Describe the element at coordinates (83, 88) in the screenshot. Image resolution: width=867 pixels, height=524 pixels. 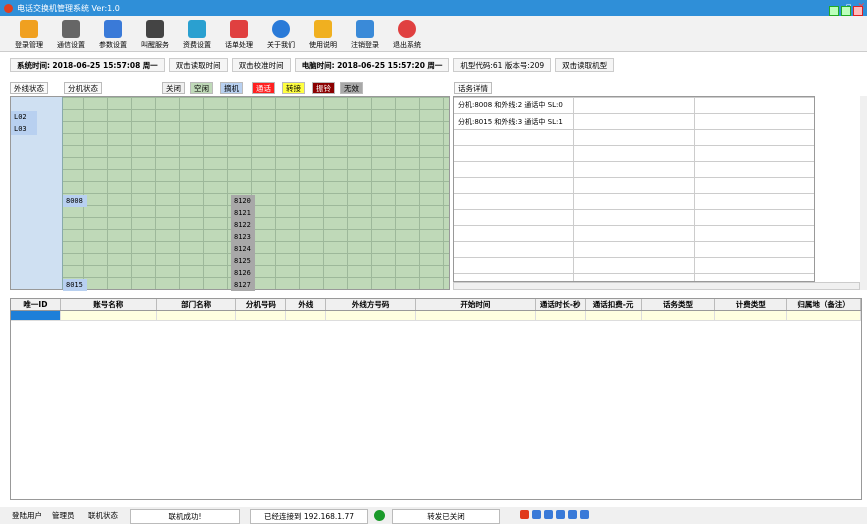
I see `extension-status-tab: 分机状态` at that location.